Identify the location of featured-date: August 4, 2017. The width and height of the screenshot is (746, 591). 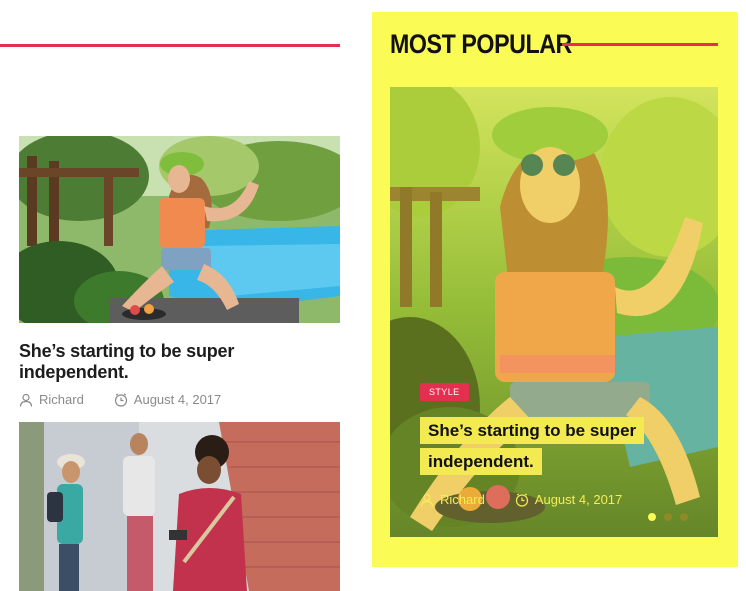
(568, 499).